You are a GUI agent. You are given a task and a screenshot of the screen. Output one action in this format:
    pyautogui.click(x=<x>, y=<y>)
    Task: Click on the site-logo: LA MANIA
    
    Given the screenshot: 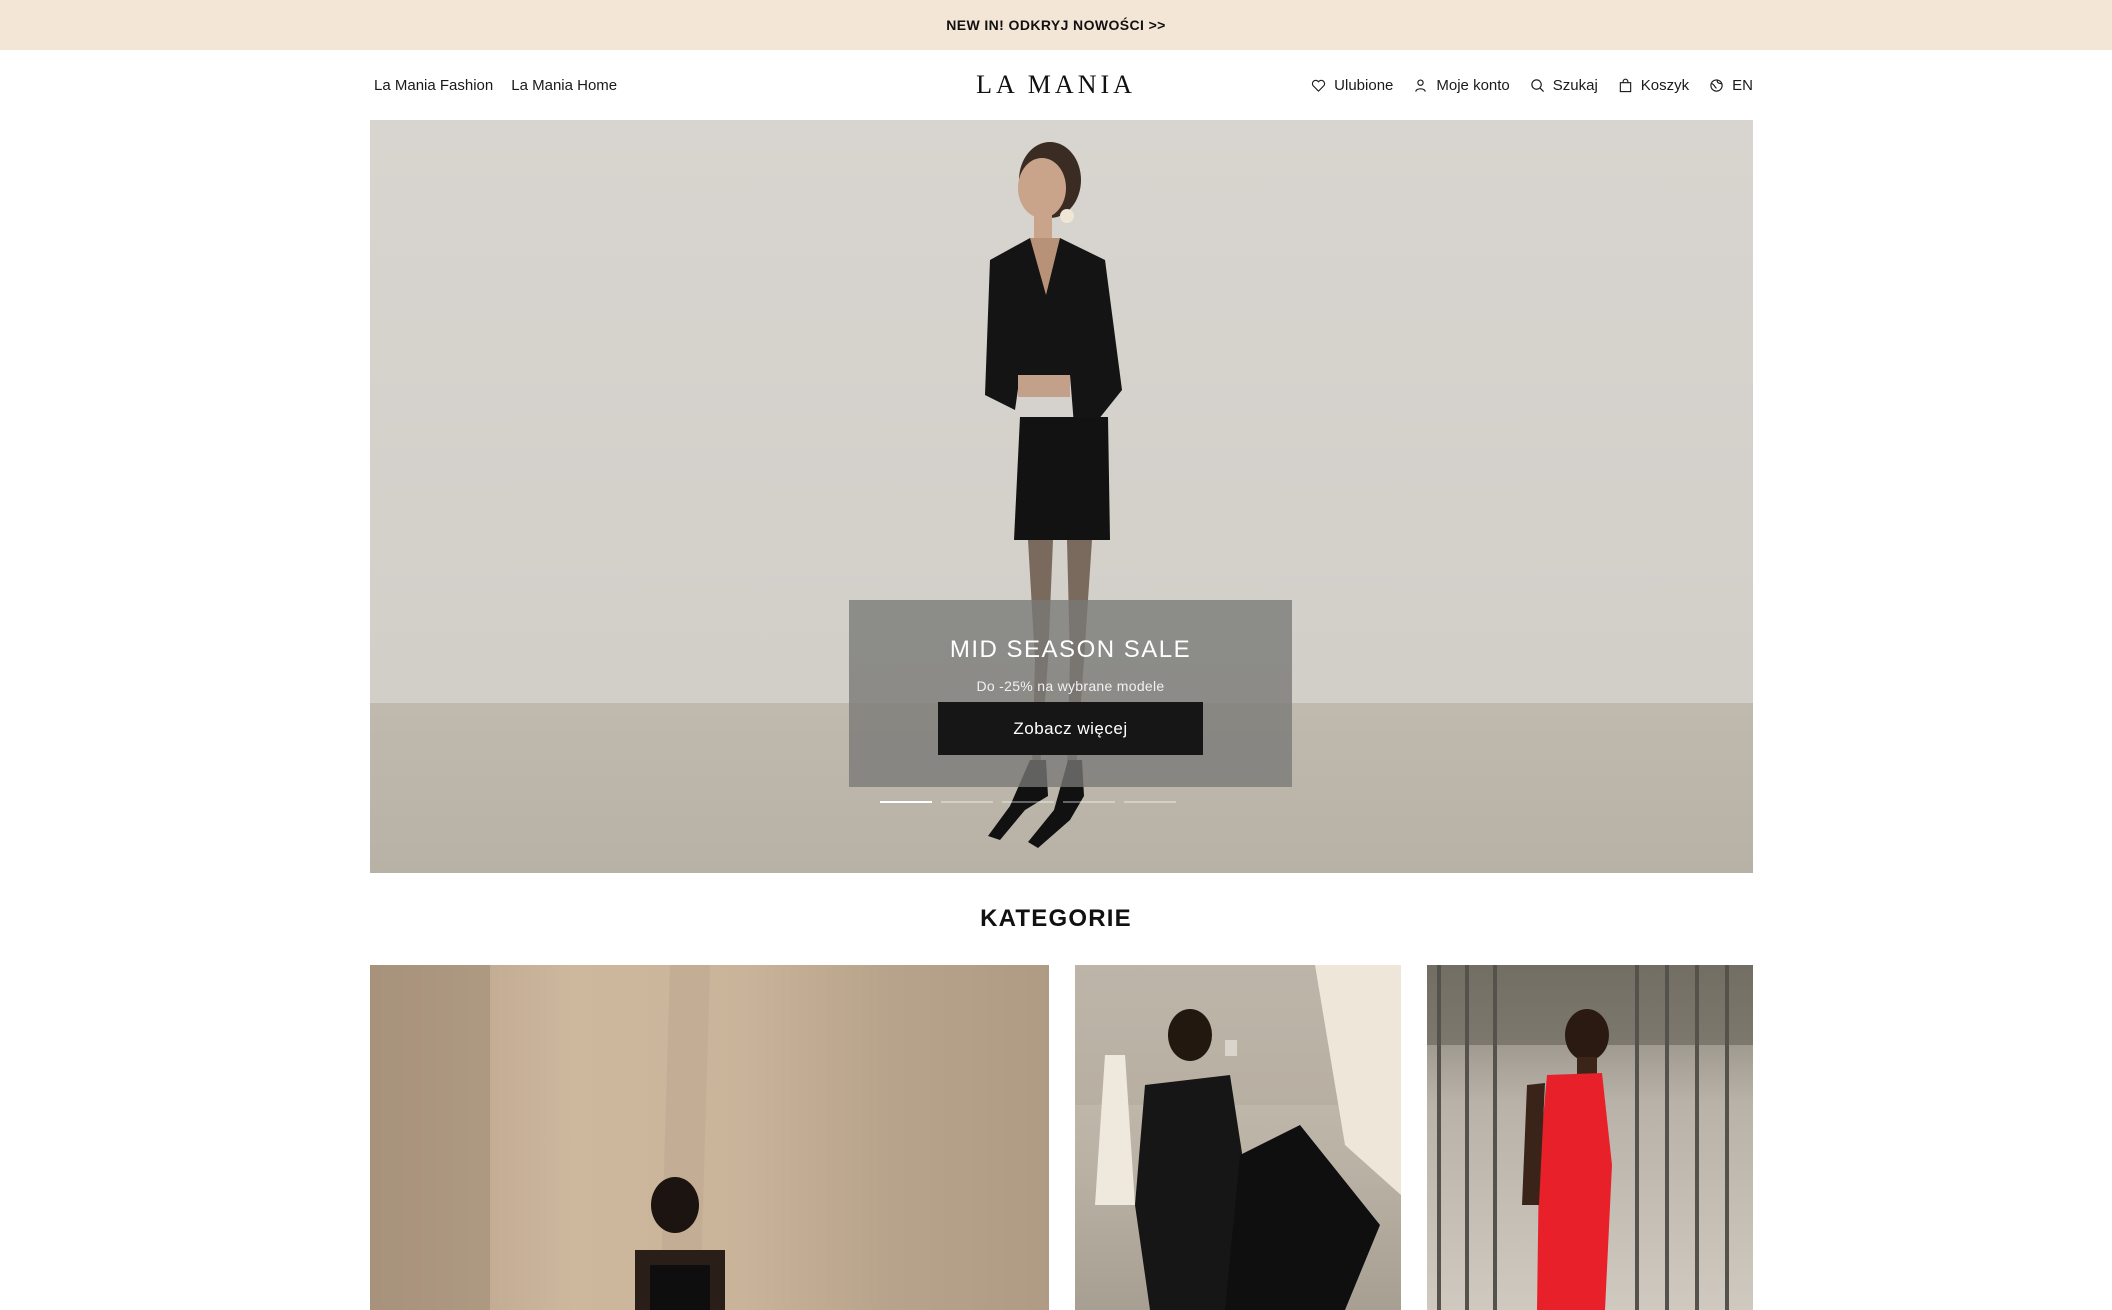 What is the action you would take?
    pyautogui.click(x=1056, y=85)
    